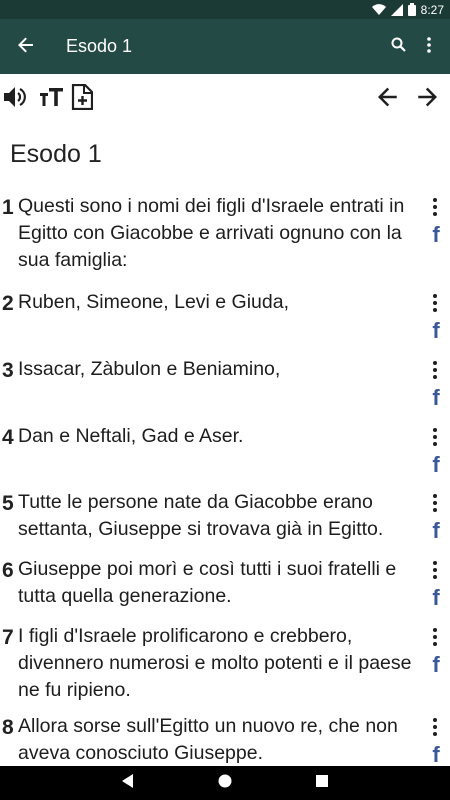 Image resolution: width=450 pixels, height=800 pixels. What do you see at coordinates (56, 154) in the screenshot?
I see `chapter-title: Esodo 1` at bounding box center [56, 154].